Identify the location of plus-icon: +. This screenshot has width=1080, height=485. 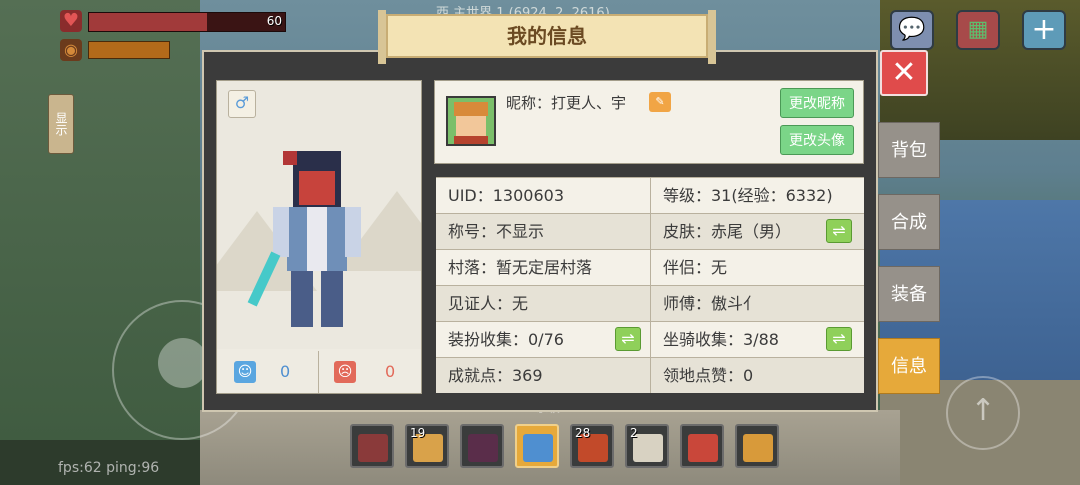
(1044, 29).